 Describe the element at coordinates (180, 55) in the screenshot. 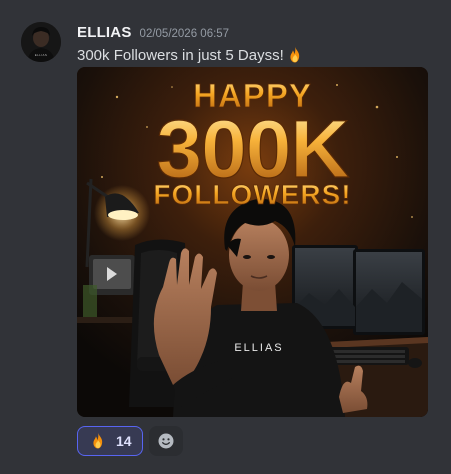

I see `message-text: 300k Followers in just 5 Dayss!` at that location.